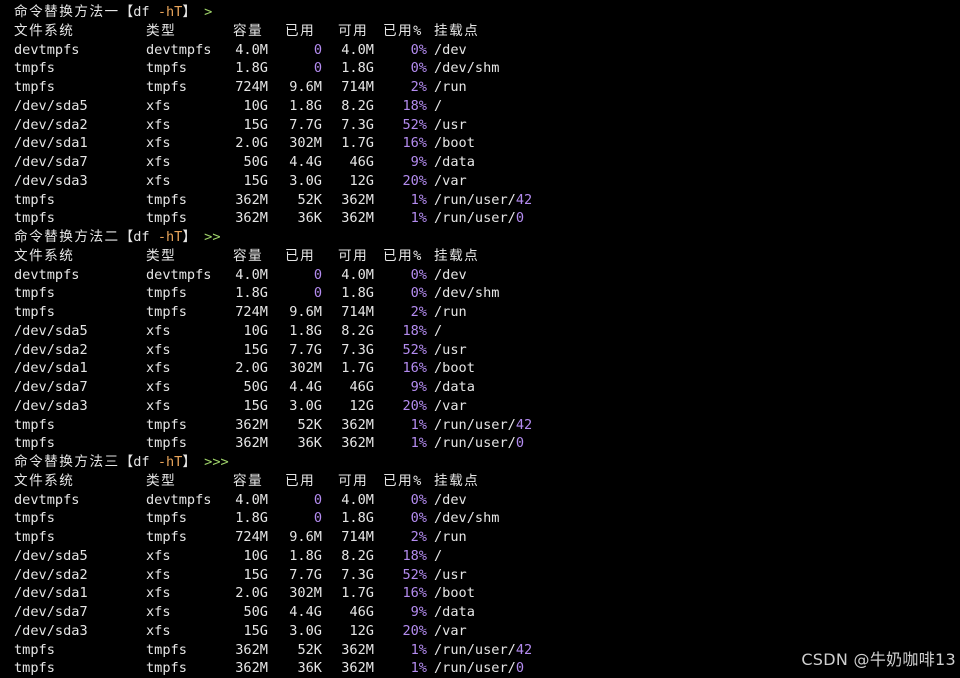 The height and width of the screenshot is (678, 960). I want to click on prompt-symbol: >>>, so click(216, 462).